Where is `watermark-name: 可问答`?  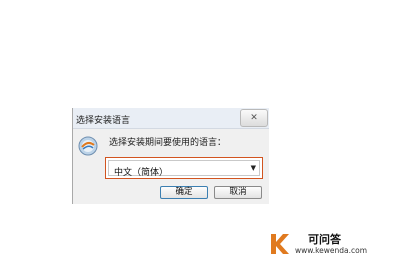
watermark-name: 可问答 is located at coordinates (324, 239).